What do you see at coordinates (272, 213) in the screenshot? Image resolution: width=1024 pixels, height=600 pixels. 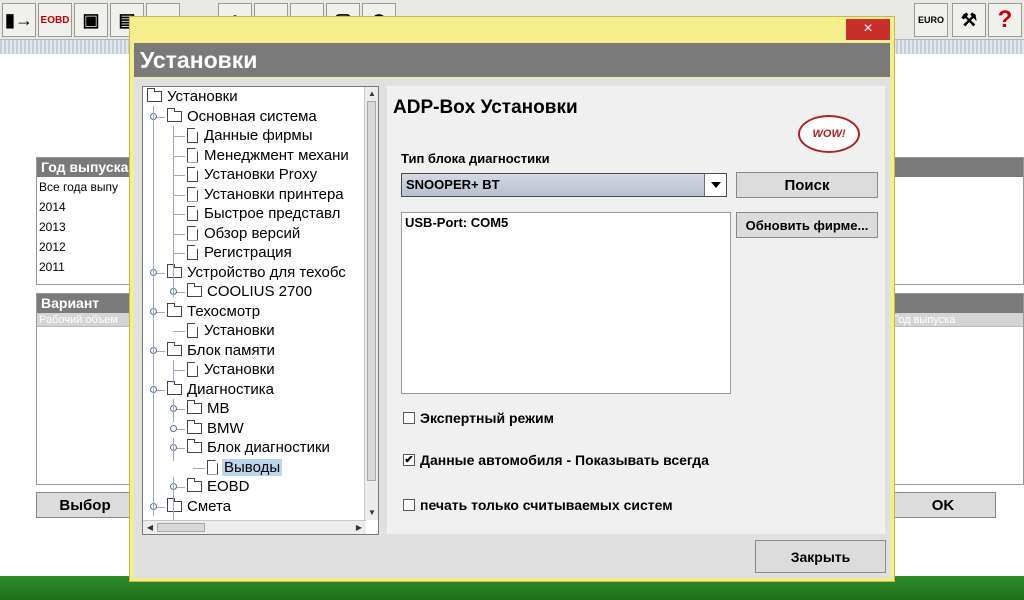 I see `tree-node-label: Быстрое представл` at bounding box center [272, 213].